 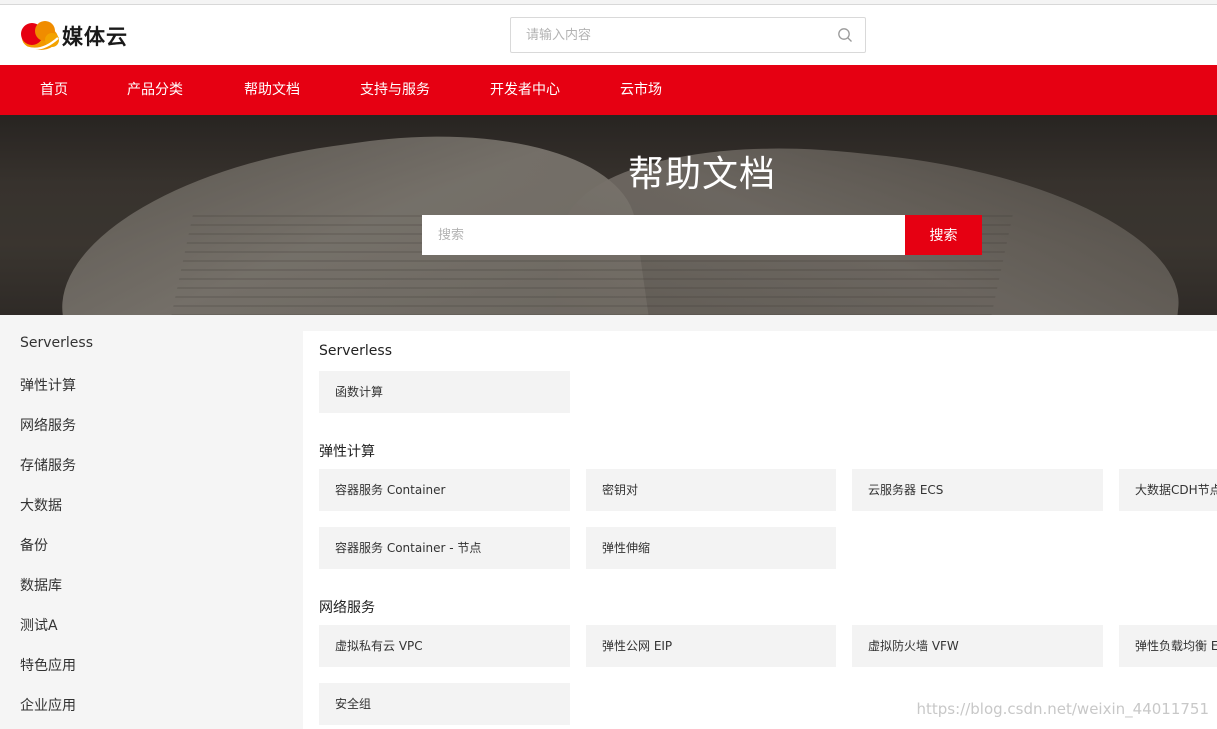 What do you see at coordinates (1168, 490) in the screenshot?
I see `product-card: 大数据CDH节点` at bounding box center [1168, 490].